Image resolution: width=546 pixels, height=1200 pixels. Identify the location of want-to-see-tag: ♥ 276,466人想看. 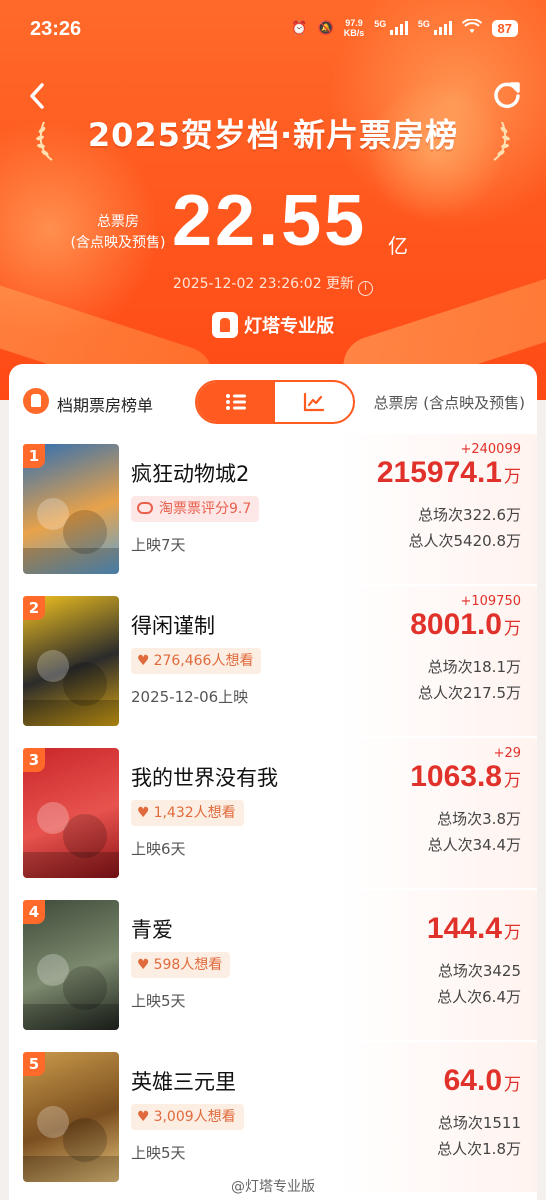
(196, 661).